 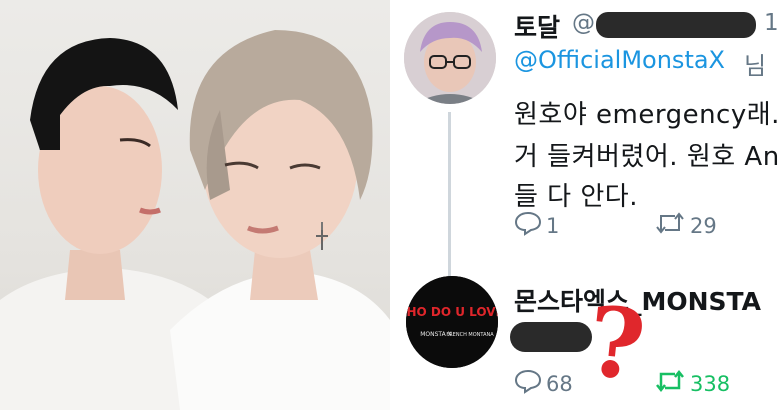 I want to click on red-question-mark-annotation: ?, so click(x=616, y=343).